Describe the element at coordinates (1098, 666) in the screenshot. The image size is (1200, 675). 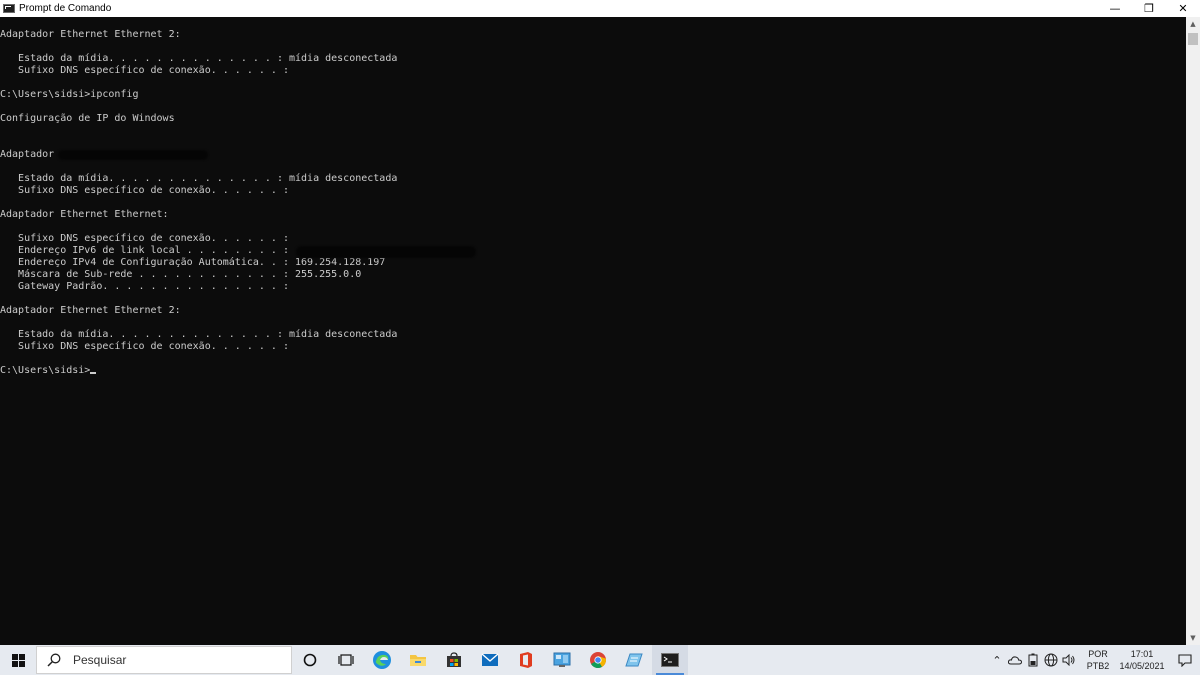
I see `keyboard-layout: PTB2` at that location.